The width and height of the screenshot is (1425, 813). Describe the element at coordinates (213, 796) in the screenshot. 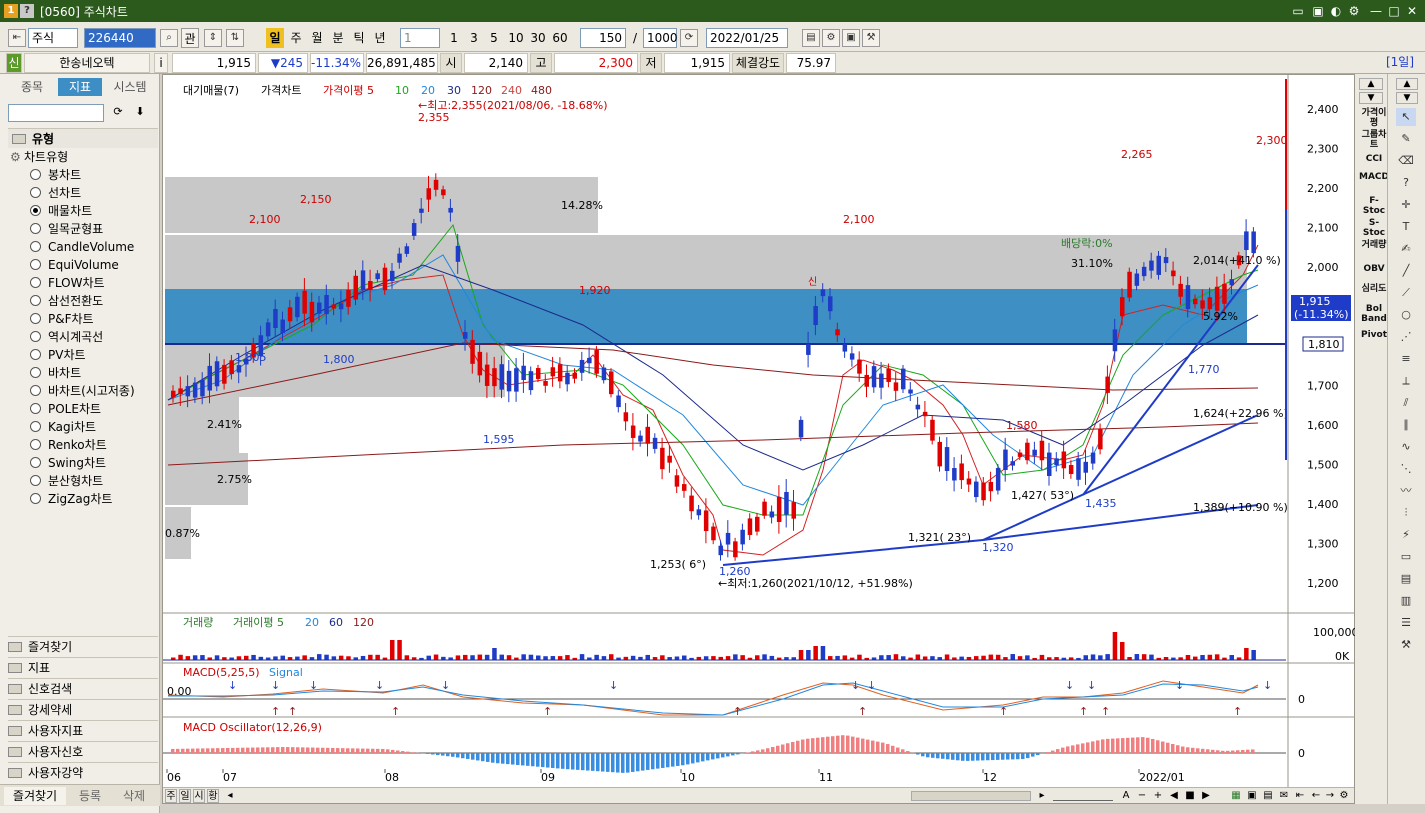

I see `bottom-tab: 황` at that location.